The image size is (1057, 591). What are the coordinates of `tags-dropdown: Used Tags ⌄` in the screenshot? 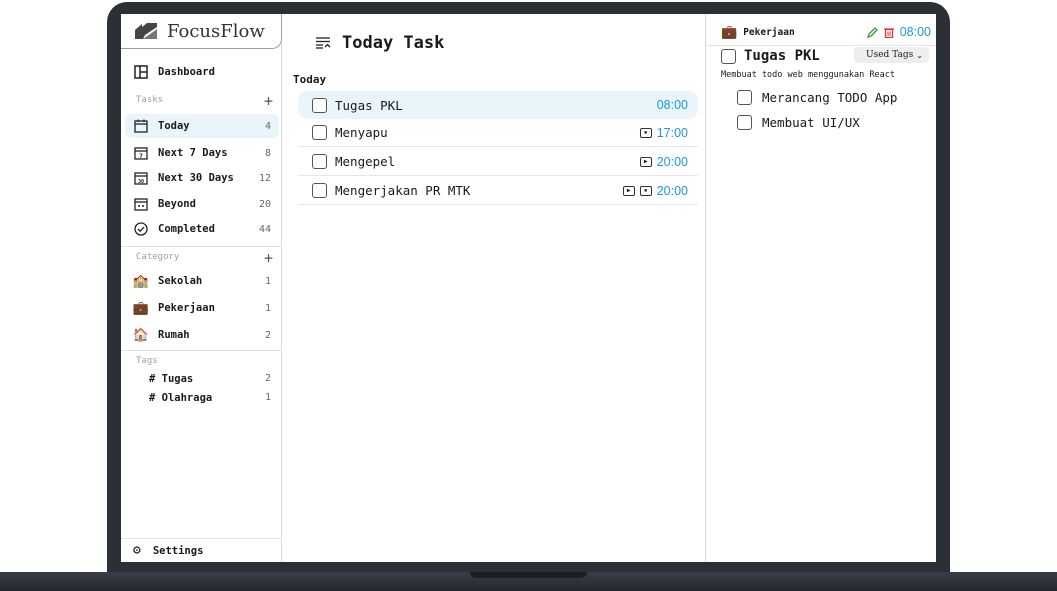 It's located at (891, 55).